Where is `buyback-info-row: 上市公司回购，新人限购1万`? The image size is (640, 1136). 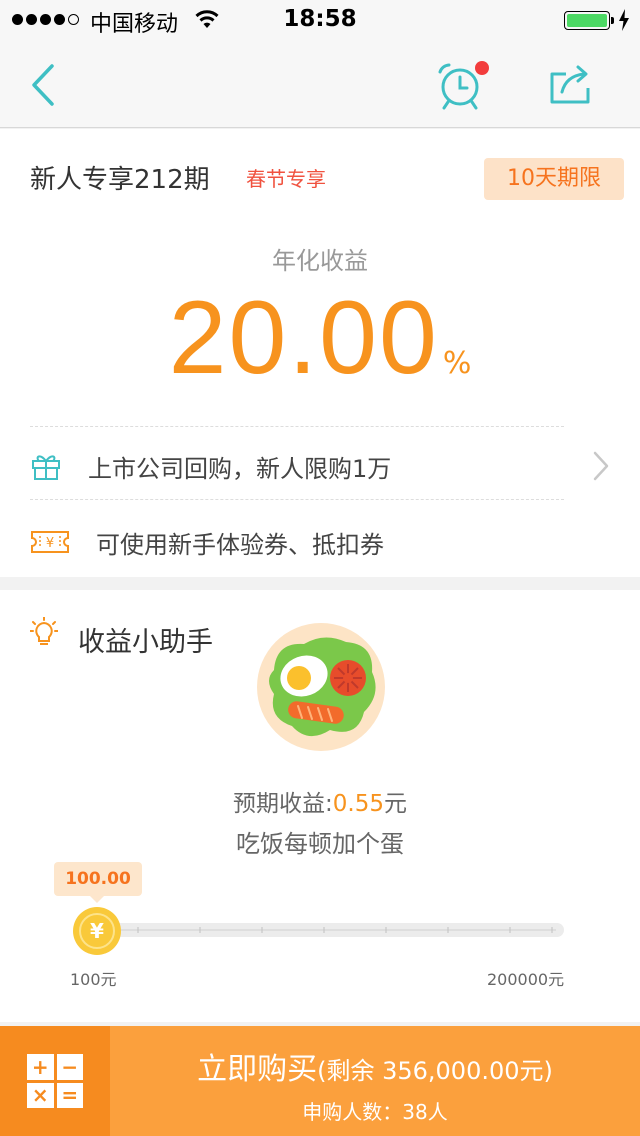
buyback-info-row: 上市公司回购，新人限购1万 is located at coordinates (322, 466).